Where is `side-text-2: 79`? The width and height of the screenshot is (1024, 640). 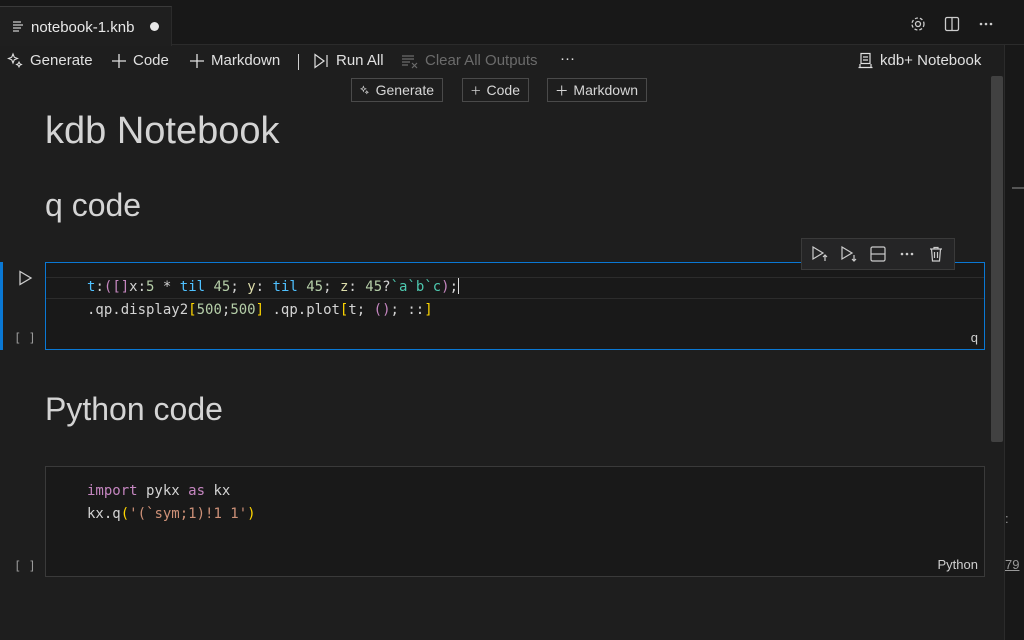
side-text-2: 79 is located at coordinates (1012, 564).